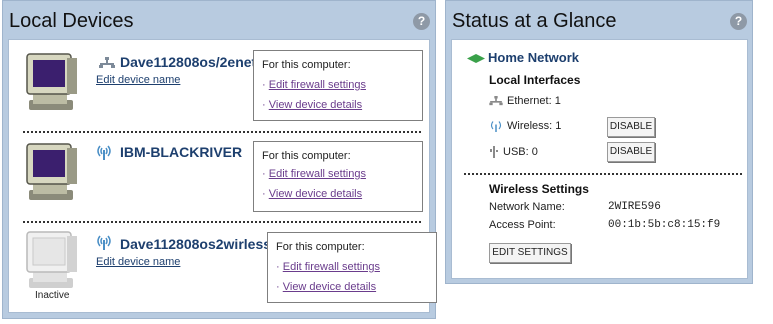 The image size is (773, 324). Describe the element at coordinates (520, 152) in the screenshot. I see `usb-count: USB: 0` at that location.